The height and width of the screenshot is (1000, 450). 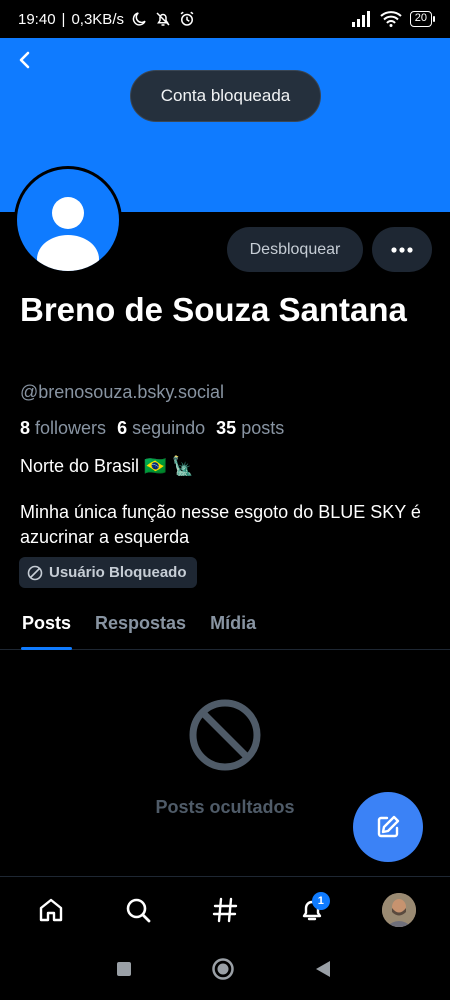 What do you see at coordinates (63, 428) in the screenshot?
I see `followers-stat: 8 followers` at bounding box center [63, 428].